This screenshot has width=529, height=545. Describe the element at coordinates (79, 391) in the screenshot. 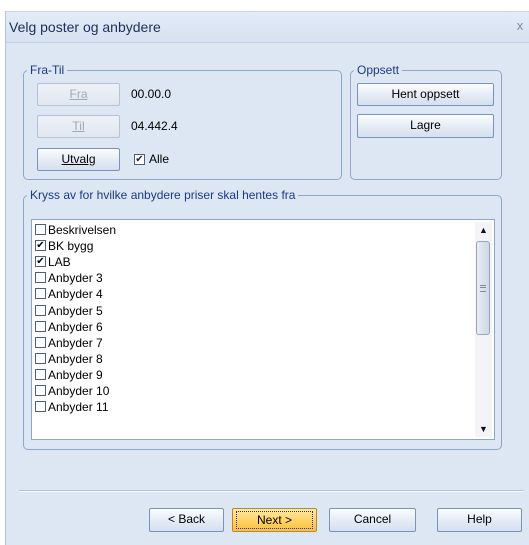

I see `item-label: Anbyder 10` at that location.